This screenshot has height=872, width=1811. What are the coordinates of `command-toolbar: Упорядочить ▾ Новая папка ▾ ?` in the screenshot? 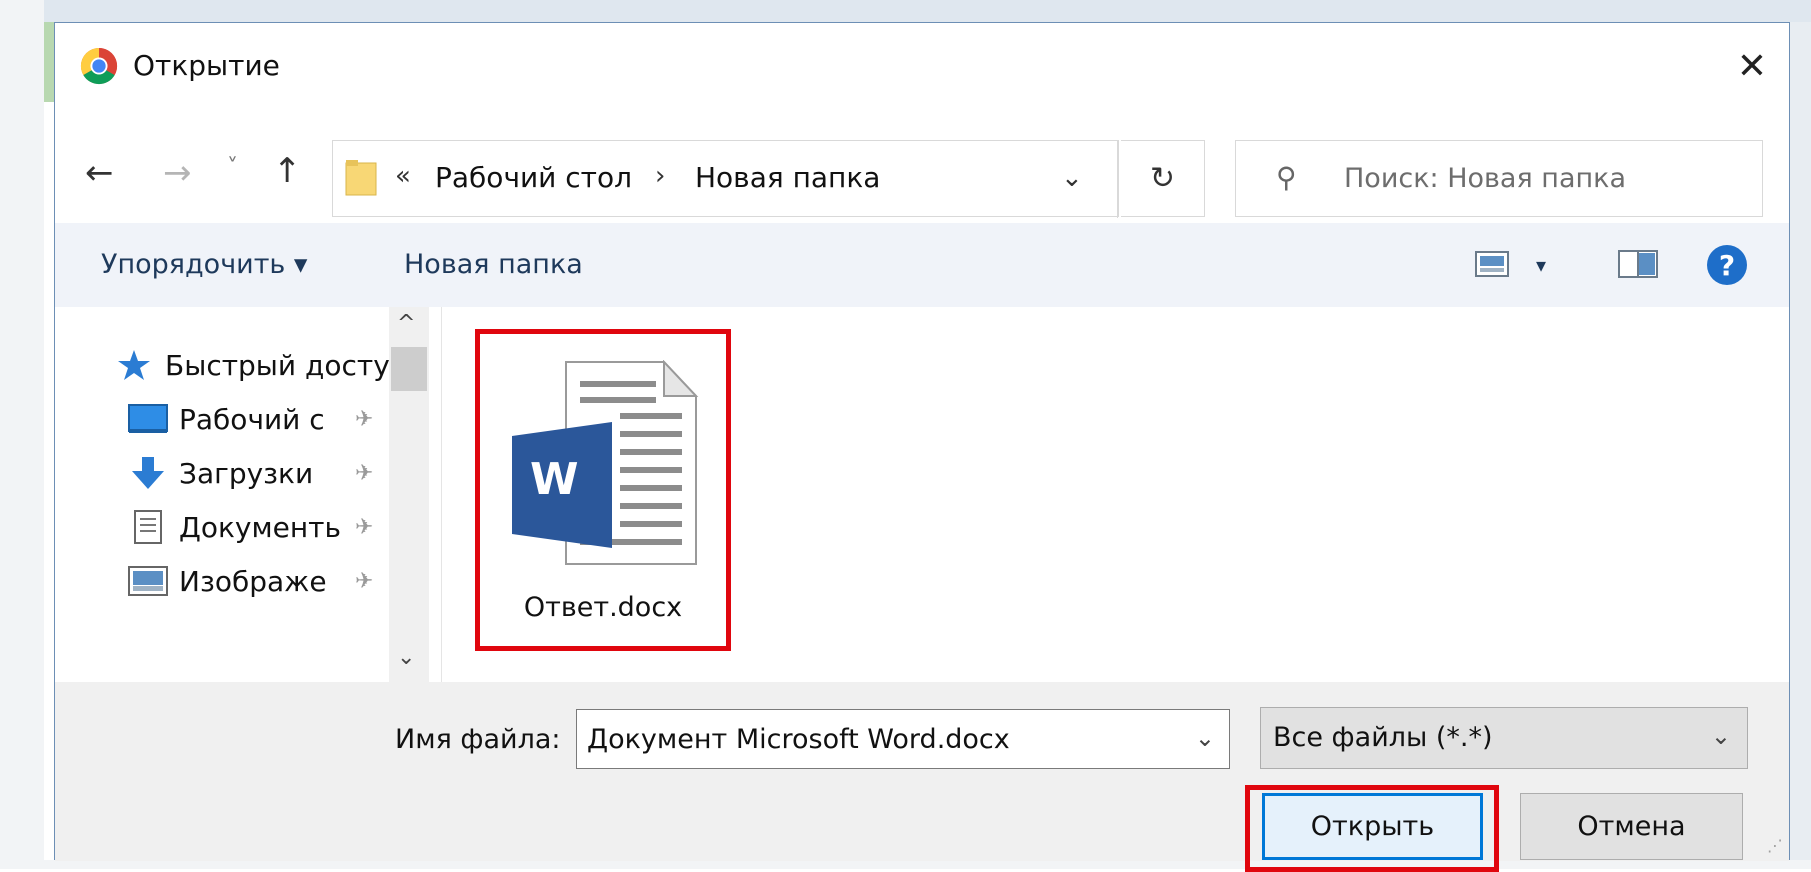 It's located at (922, 265).